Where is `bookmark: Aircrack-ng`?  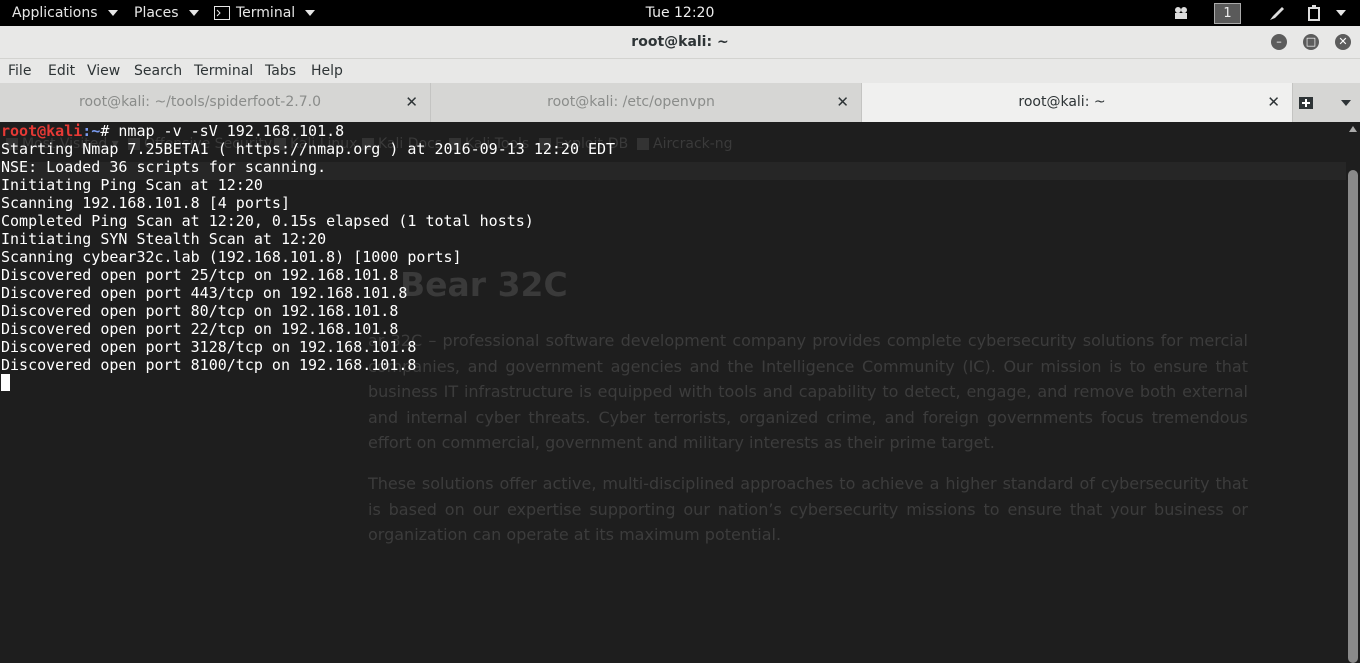 bookmark: Aircrack-ng is located at coordinates (685, 144).